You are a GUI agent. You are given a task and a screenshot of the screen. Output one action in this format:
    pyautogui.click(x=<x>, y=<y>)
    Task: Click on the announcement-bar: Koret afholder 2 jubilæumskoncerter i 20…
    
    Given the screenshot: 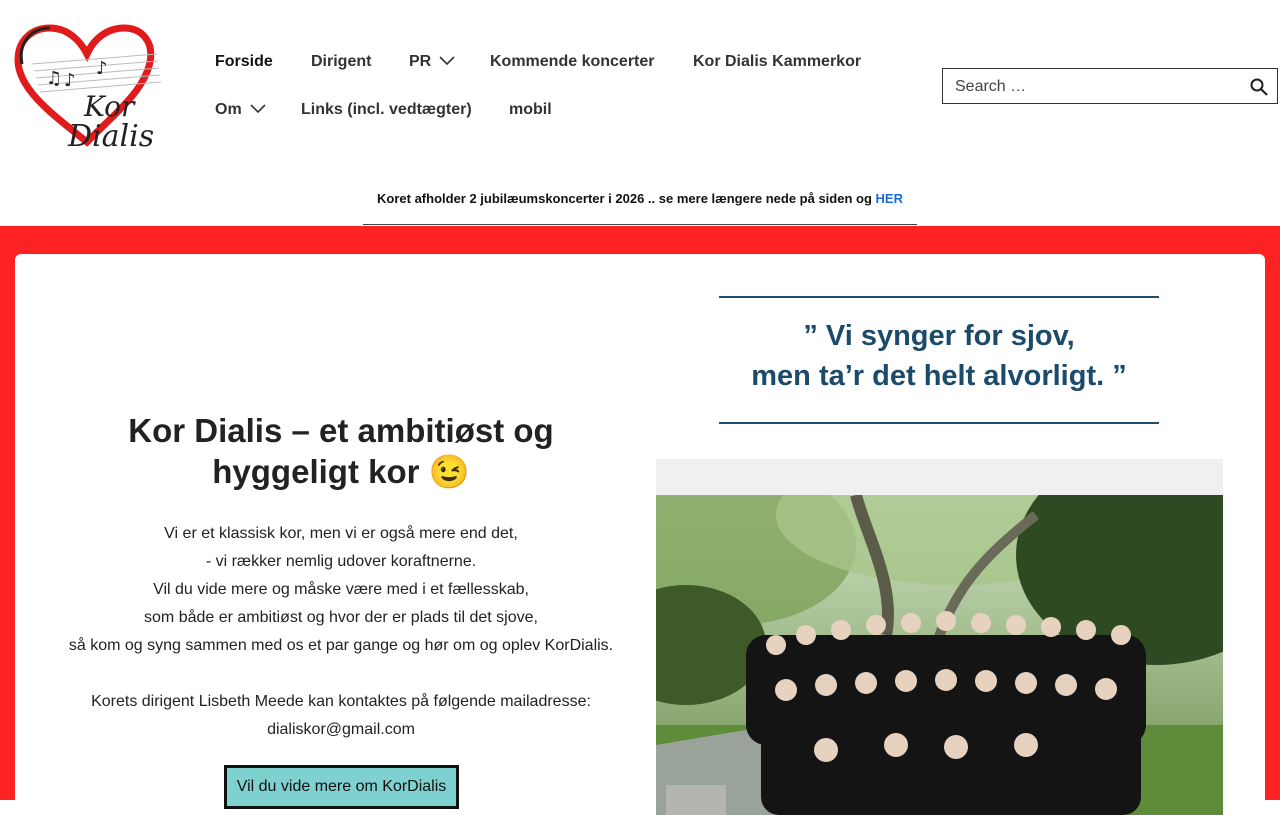 What is the action you would take?
    pyautogui.click(x=640, y=205)
    